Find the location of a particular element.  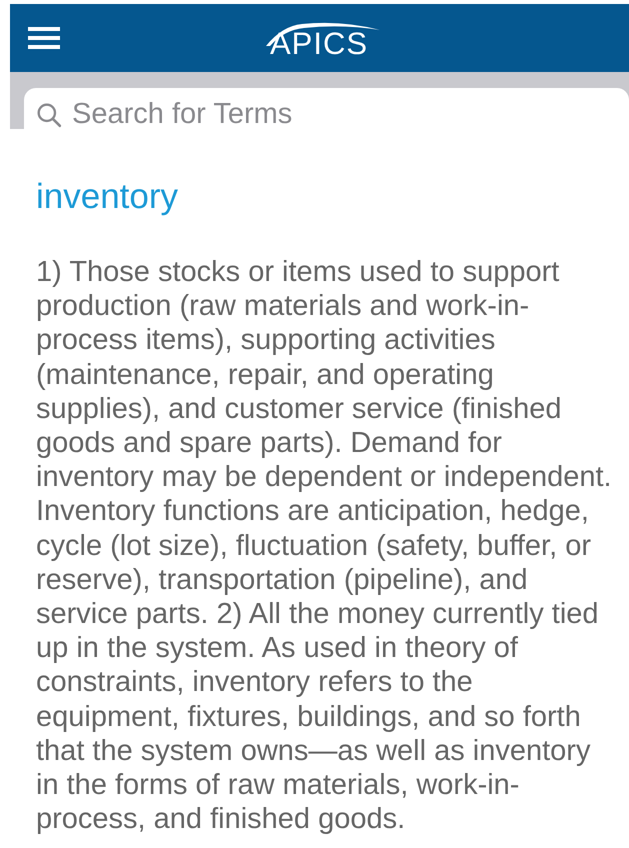

menu-icon is located at coordinates (44, 38).